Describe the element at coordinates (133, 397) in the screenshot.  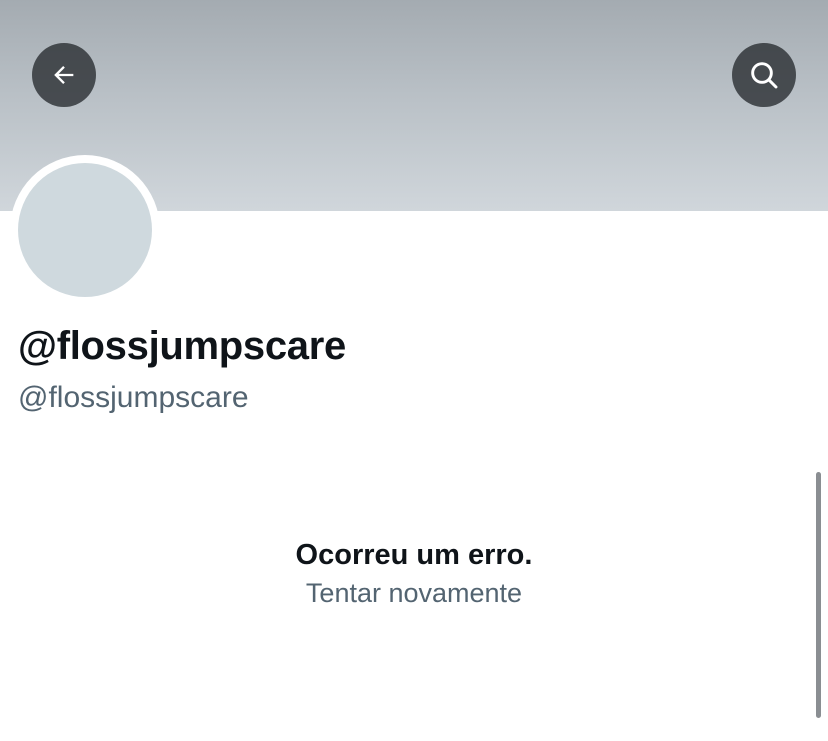
I see `profile-handle: @flossjumpscare` at that location.